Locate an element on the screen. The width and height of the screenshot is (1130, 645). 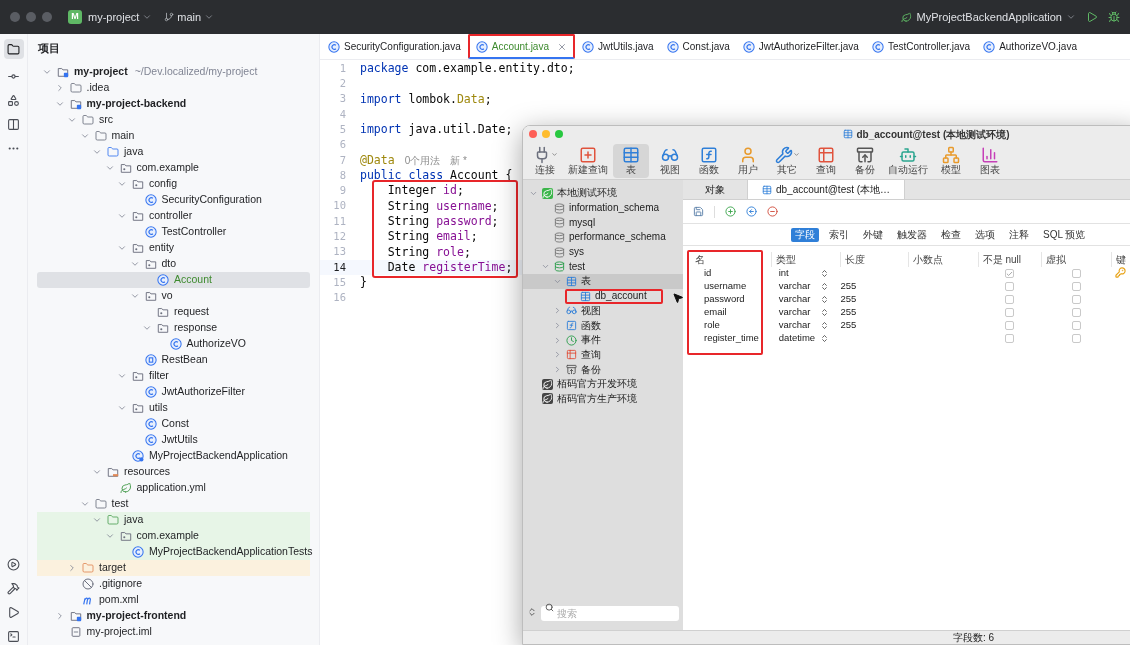
editor-tab: Const.java is located at coordinates (698, 46).